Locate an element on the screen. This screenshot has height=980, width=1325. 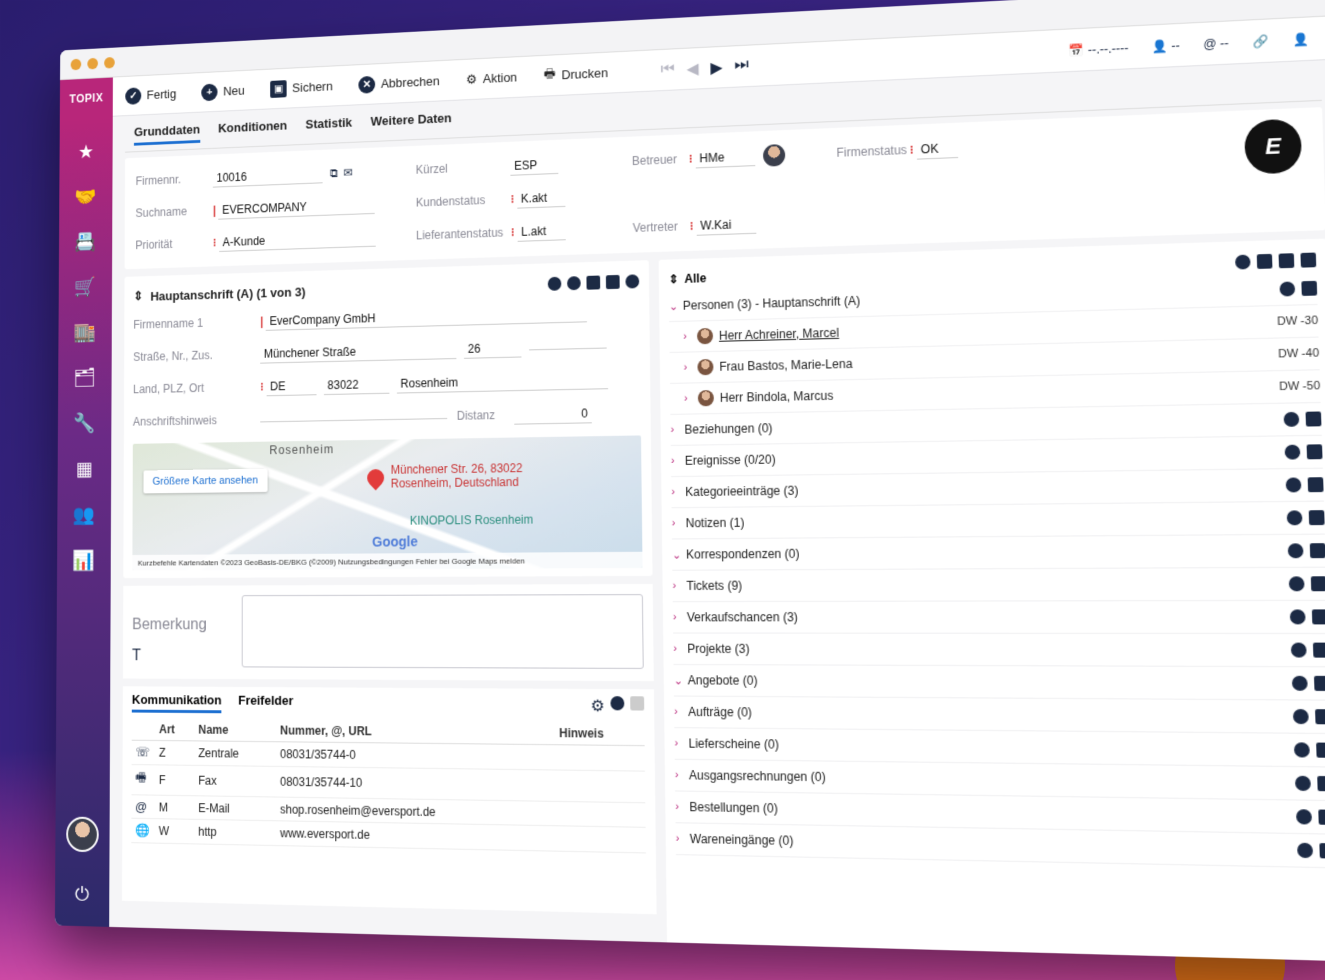
firmenstatus-field: OK is located at coordinates (937, 149).